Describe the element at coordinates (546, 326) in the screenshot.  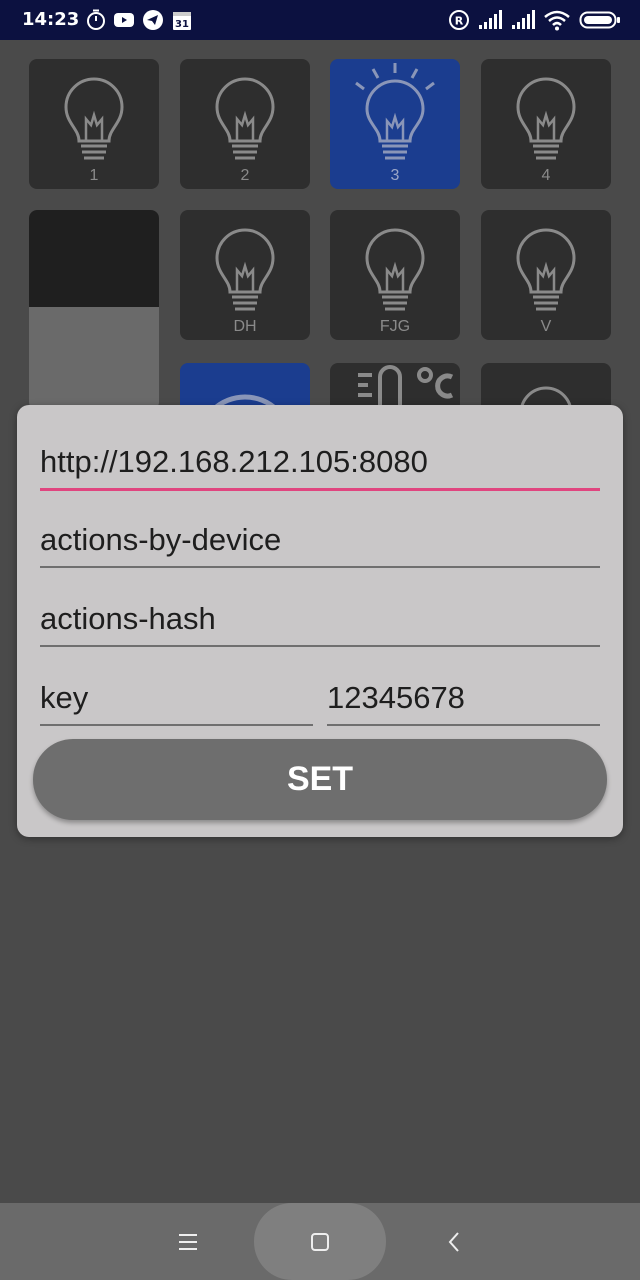
I see `tile-label: V` at that location.